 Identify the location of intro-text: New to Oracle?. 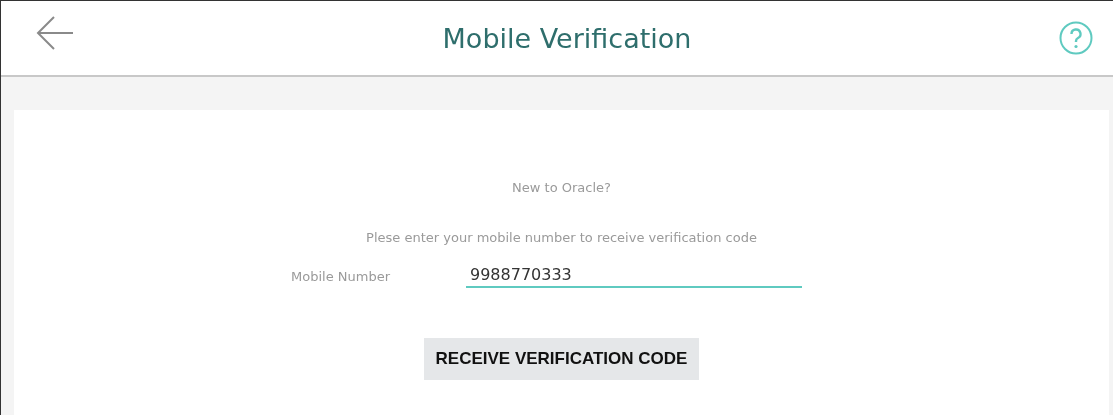
(561, 187).